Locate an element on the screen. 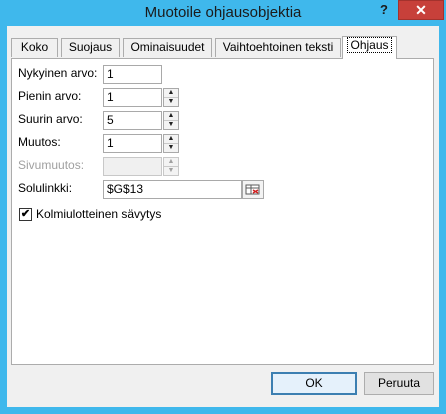 This screenshot has width=446, height=414. close-button: ✕ is located at coordinates (421, 10).